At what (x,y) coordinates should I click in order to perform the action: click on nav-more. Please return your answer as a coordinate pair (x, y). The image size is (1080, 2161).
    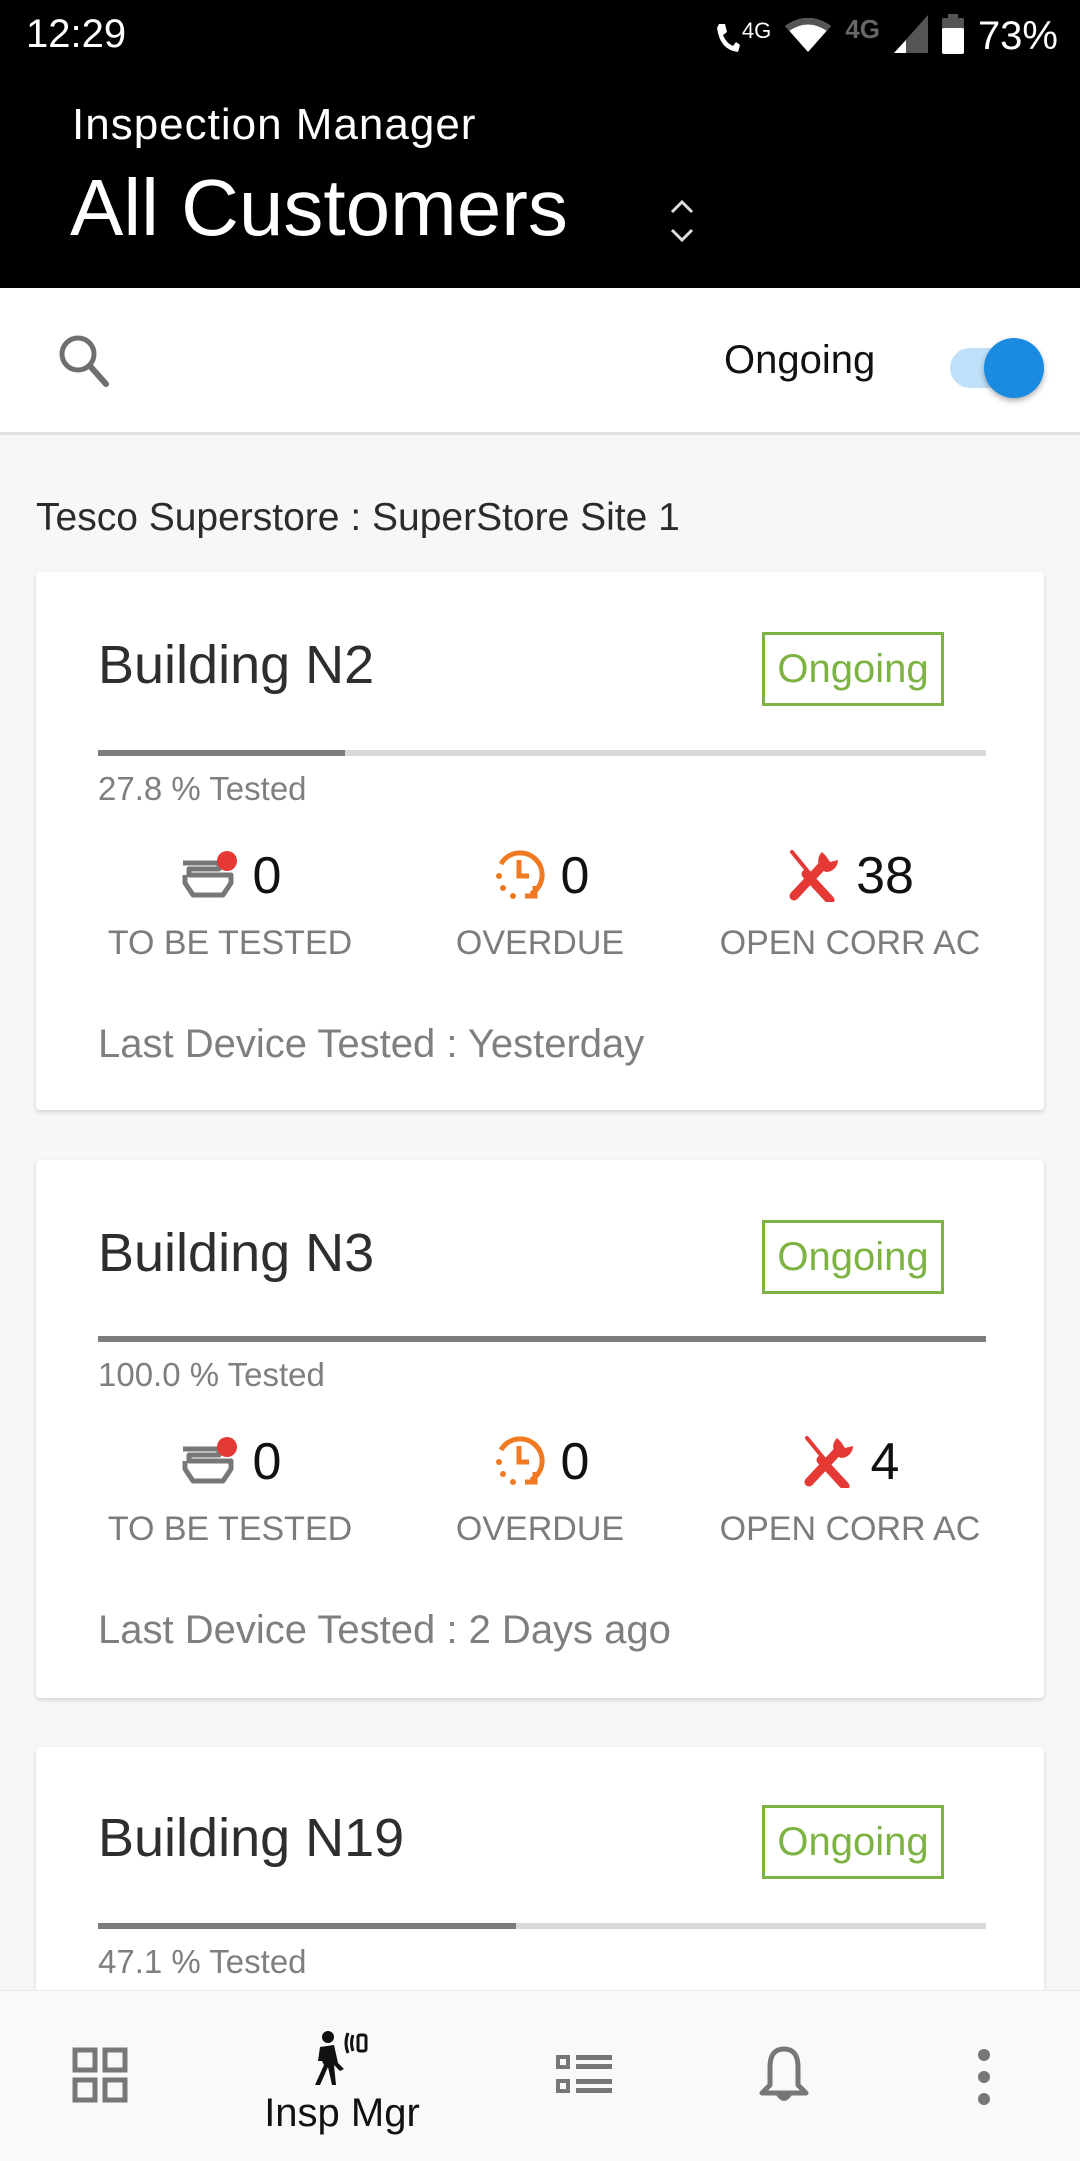
    Looking at the image, I should click on (984, 2076).